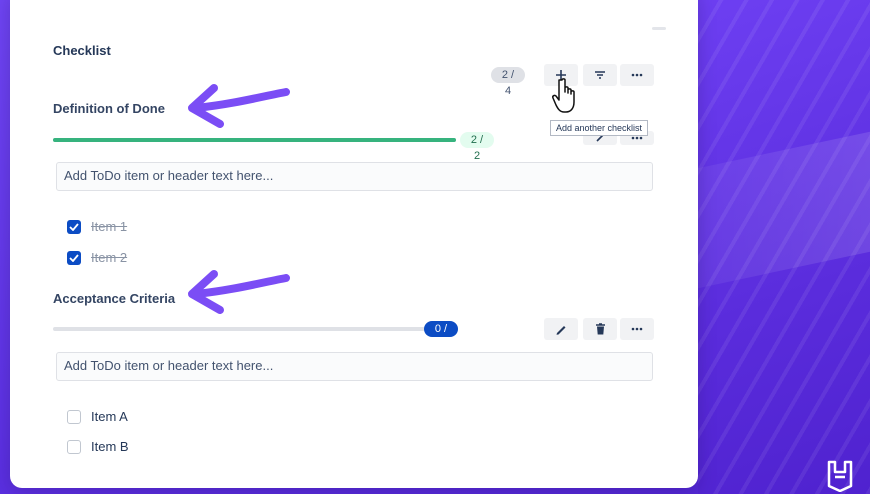 The image size is (870, 494). I want to click on item-label: Item B, so click(110, 446).